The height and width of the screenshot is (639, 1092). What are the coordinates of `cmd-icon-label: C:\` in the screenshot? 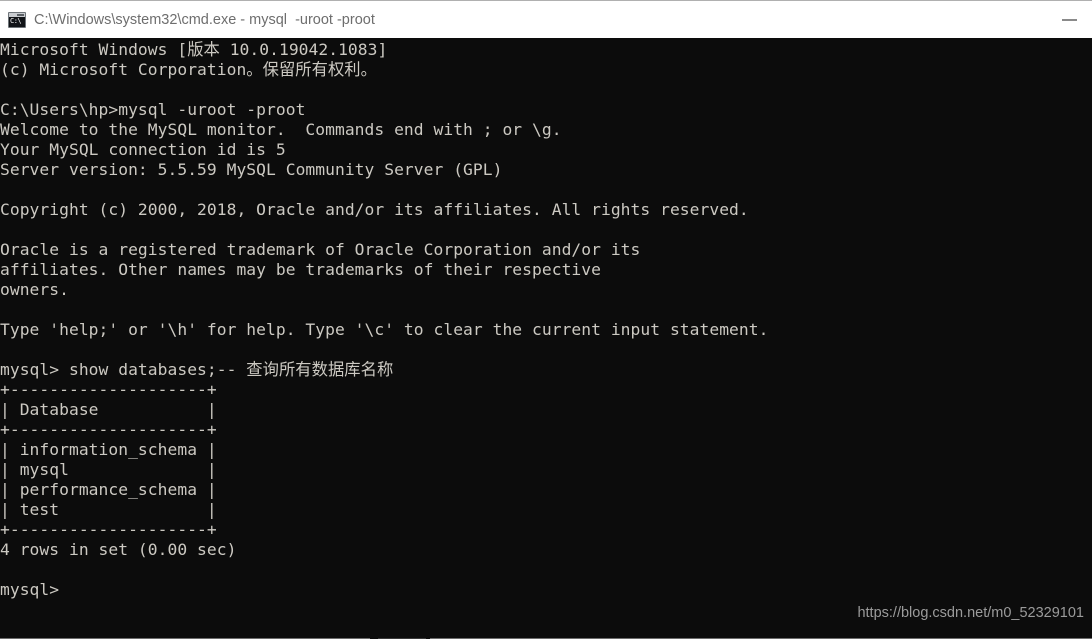 It's located at (16, 20).